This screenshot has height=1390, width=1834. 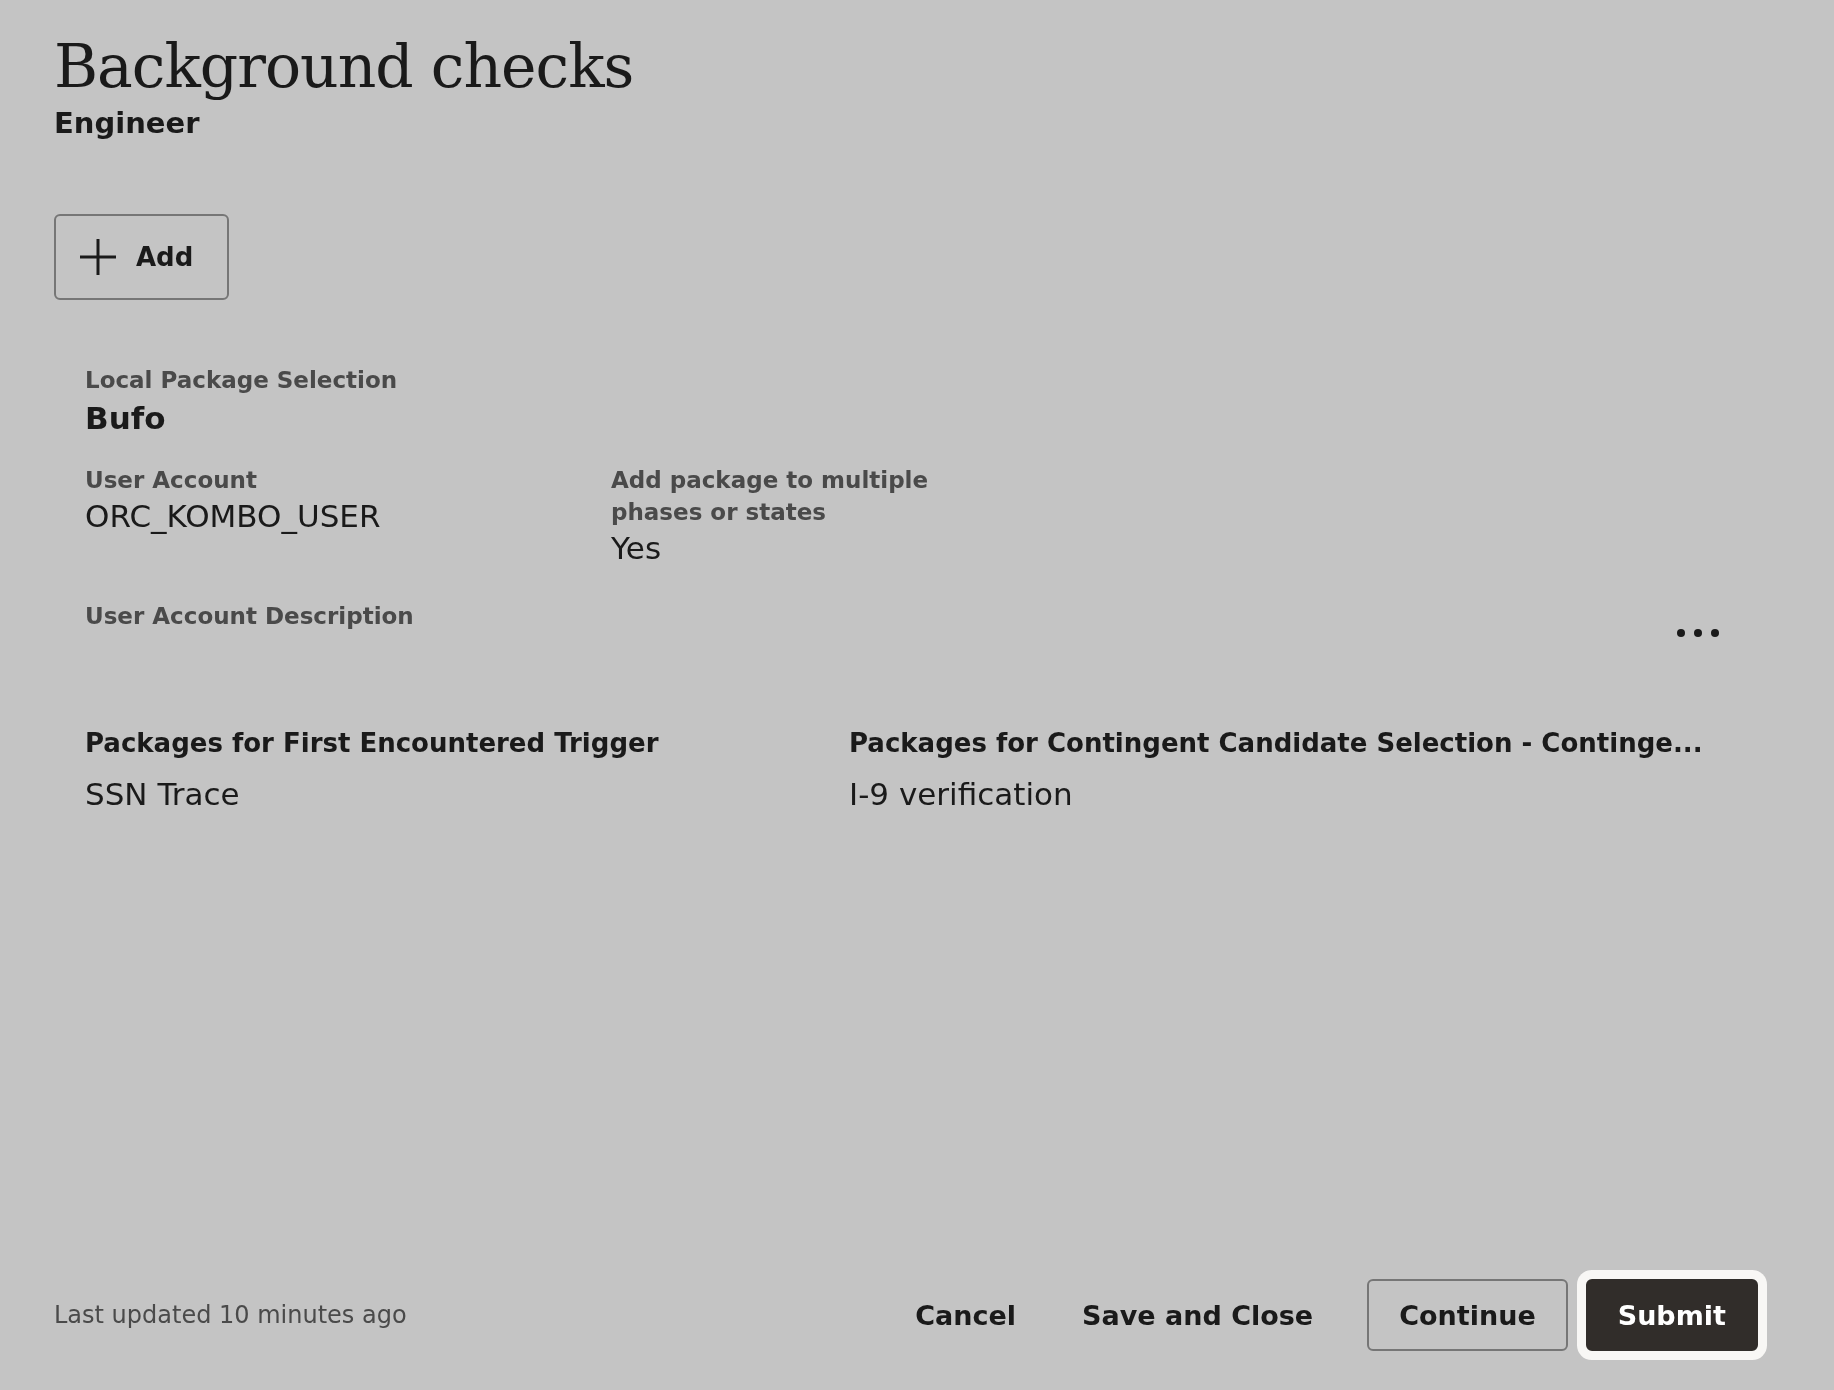 What do you see at coordinates (250, 616) in the screenshot?
I see `field-label: User Account Description` at bounding box center [250, 616].